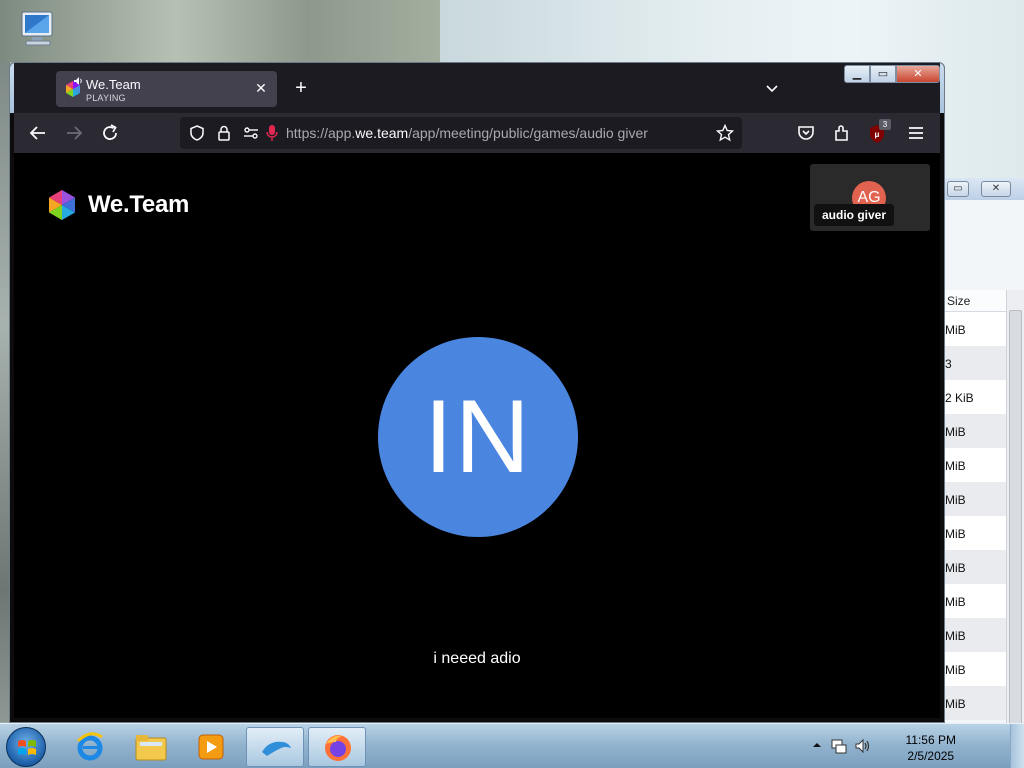 This screenshot has height=768, width=1024. Describe the element at coordinates (512, 745) in the screenshot. I see `taskbar: 11:56 PM 2/5/2025` at that location.